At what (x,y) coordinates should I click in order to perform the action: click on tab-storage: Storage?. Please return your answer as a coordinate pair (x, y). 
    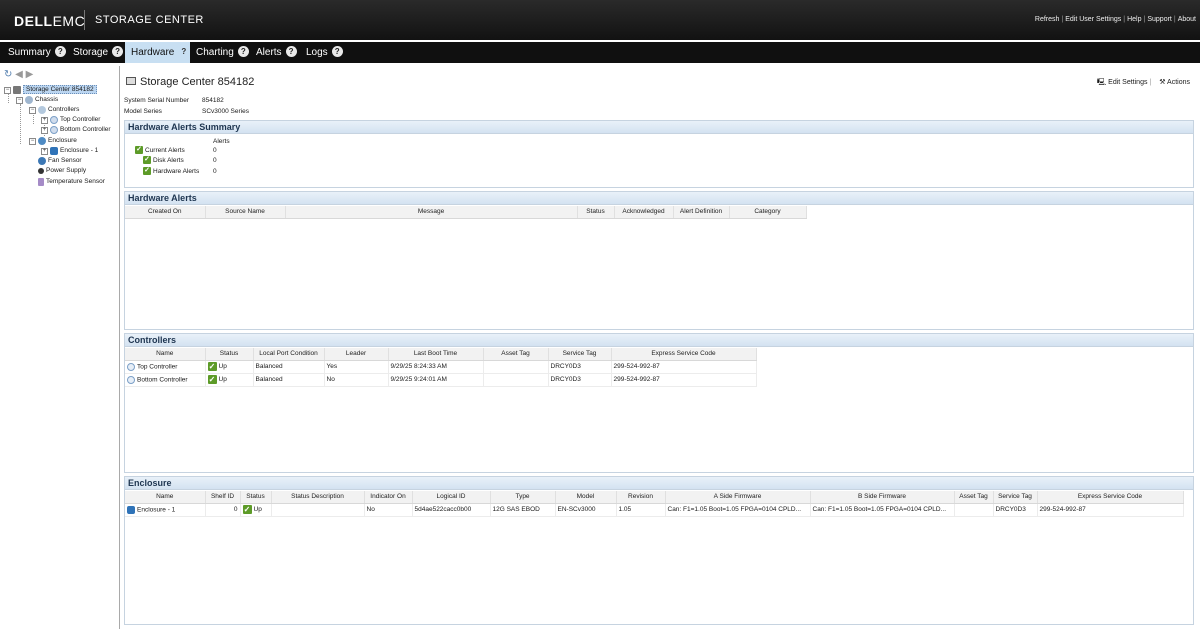
    Looking at the image, I should click on (96, 52).